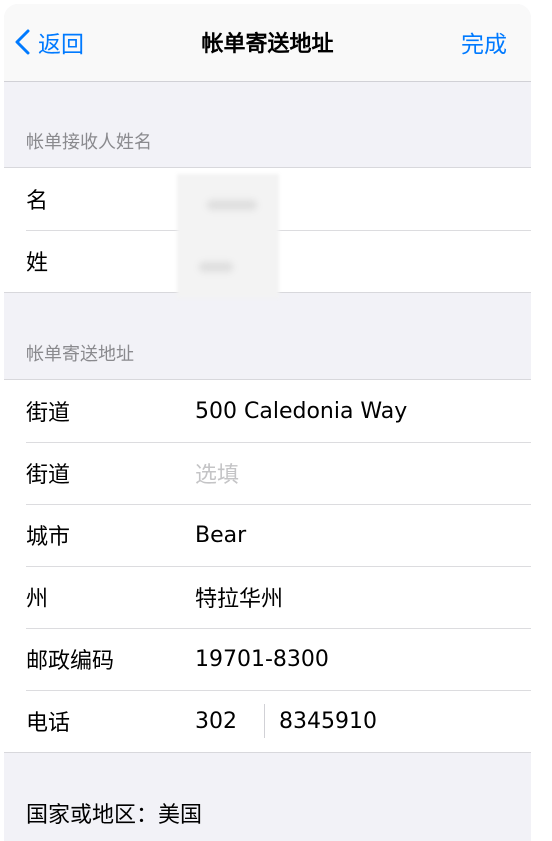  What do you see at coordinates (228, 236) in the screenshot?
I see `redacted-name-blur` at bounding box center [228, 236].